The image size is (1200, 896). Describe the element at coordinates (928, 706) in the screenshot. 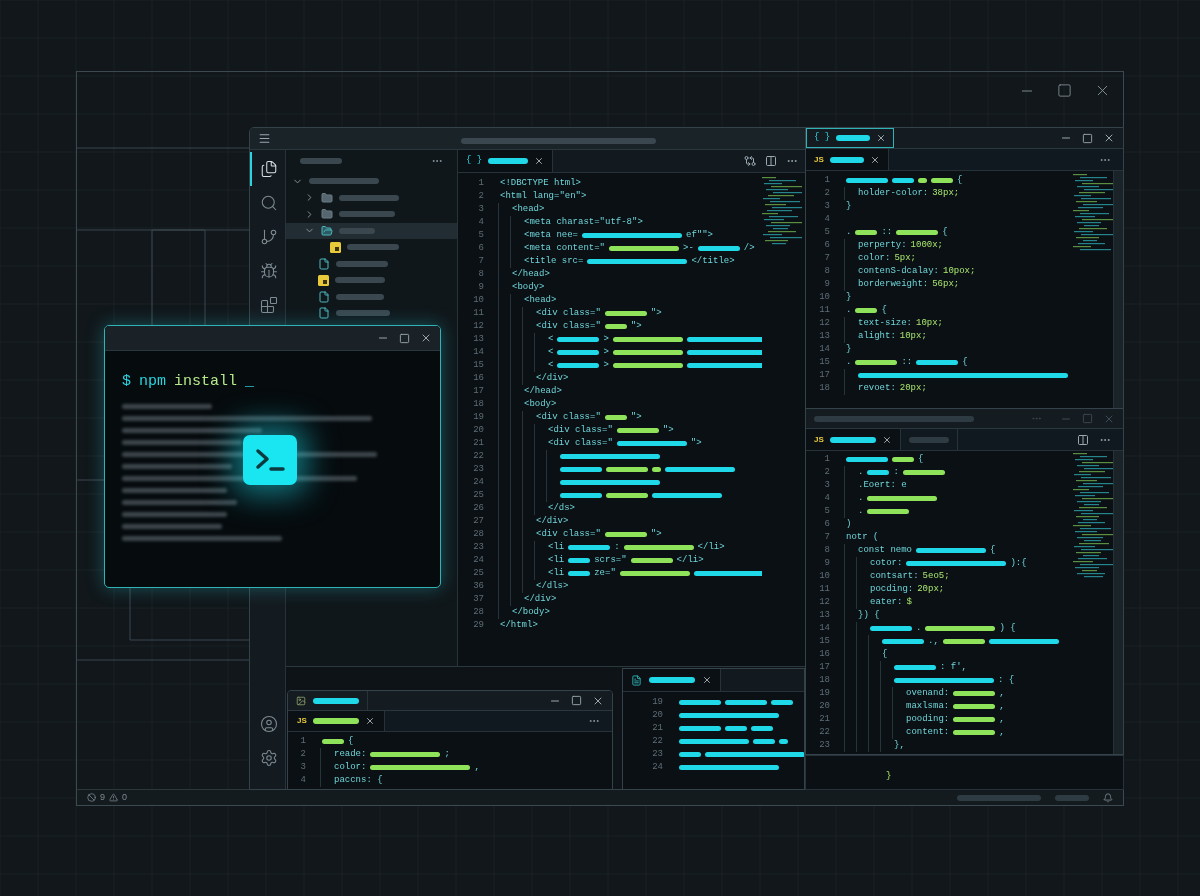

I see `code-text: maxlsma:` at that location.